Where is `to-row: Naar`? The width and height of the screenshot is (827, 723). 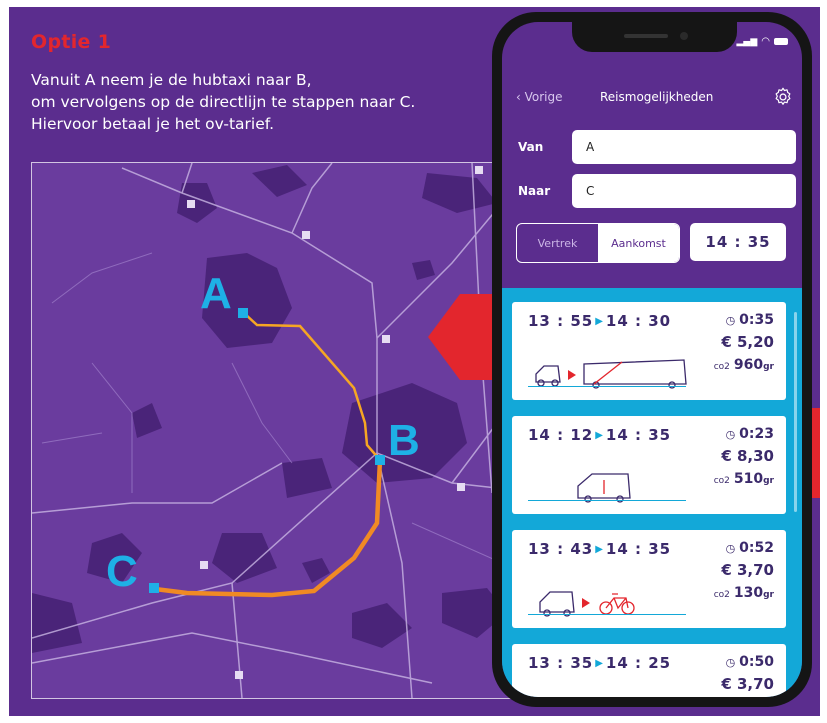
to-row: Naar is located at coordinates (658, 192).